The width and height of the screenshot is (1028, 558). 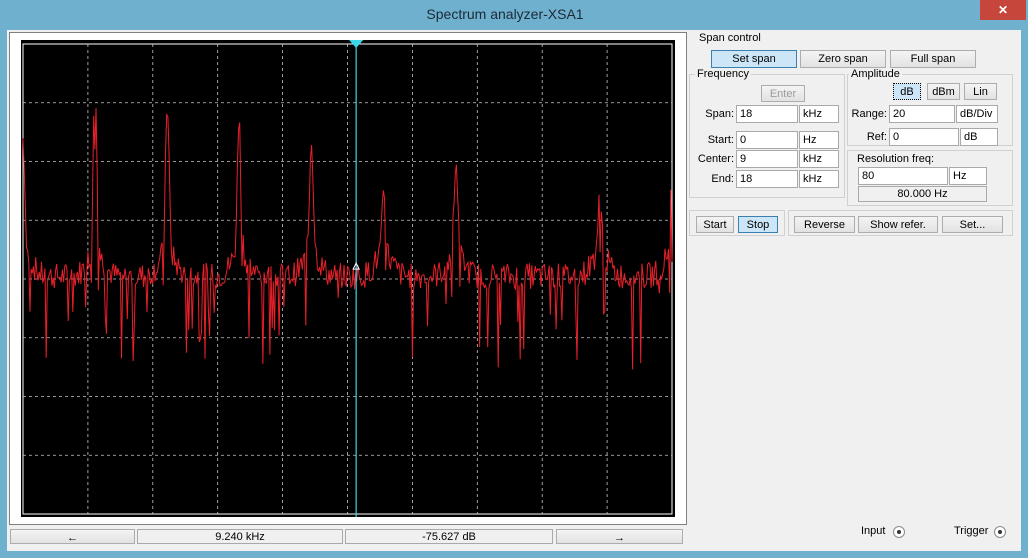 What do you see at coordinates (723, 74) in the screenshot?
I see `frequency-title: Frequency` at bounding box center [723, 74].